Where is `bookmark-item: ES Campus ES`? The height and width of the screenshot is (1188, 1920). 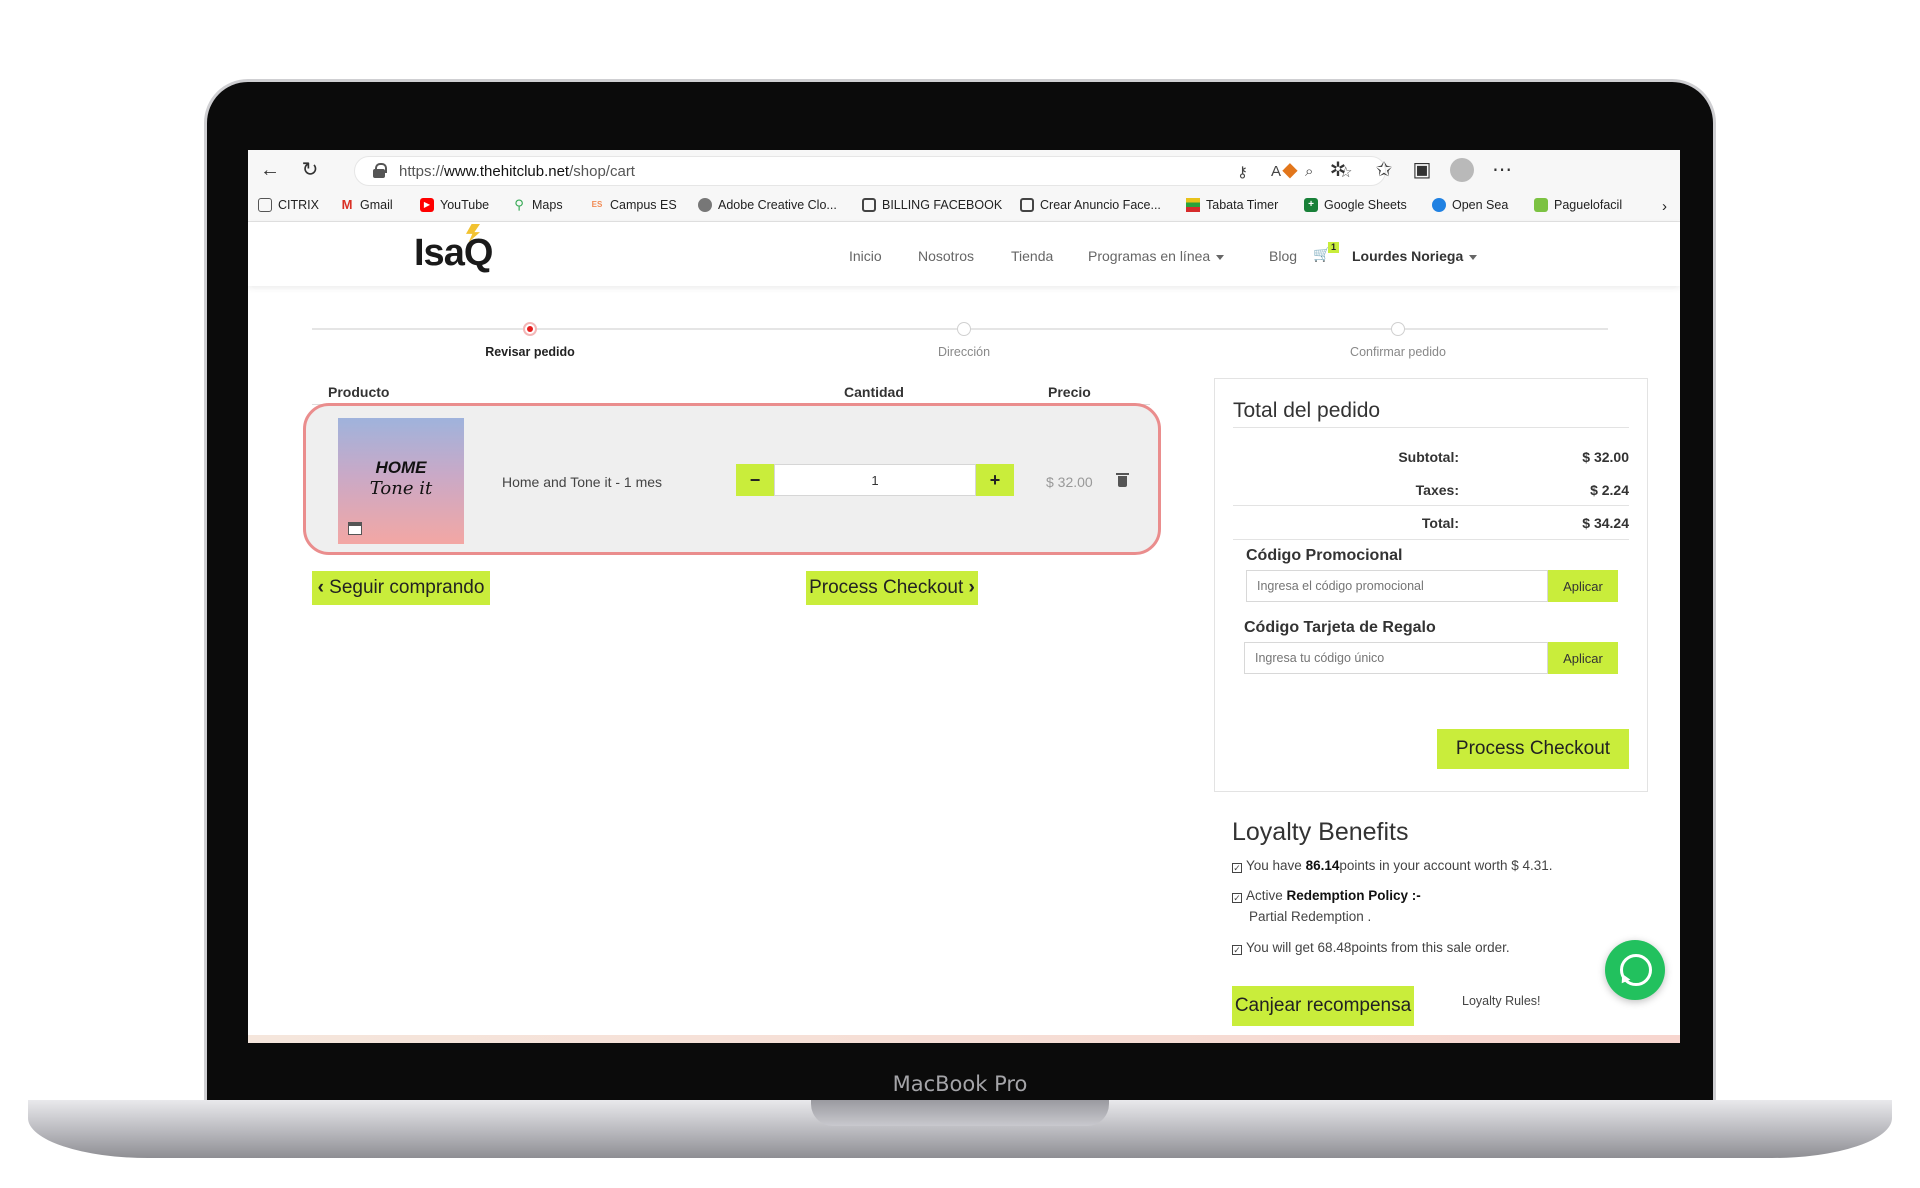 bookmark-item: ES Campus ES is located at coordinates (633, 205).